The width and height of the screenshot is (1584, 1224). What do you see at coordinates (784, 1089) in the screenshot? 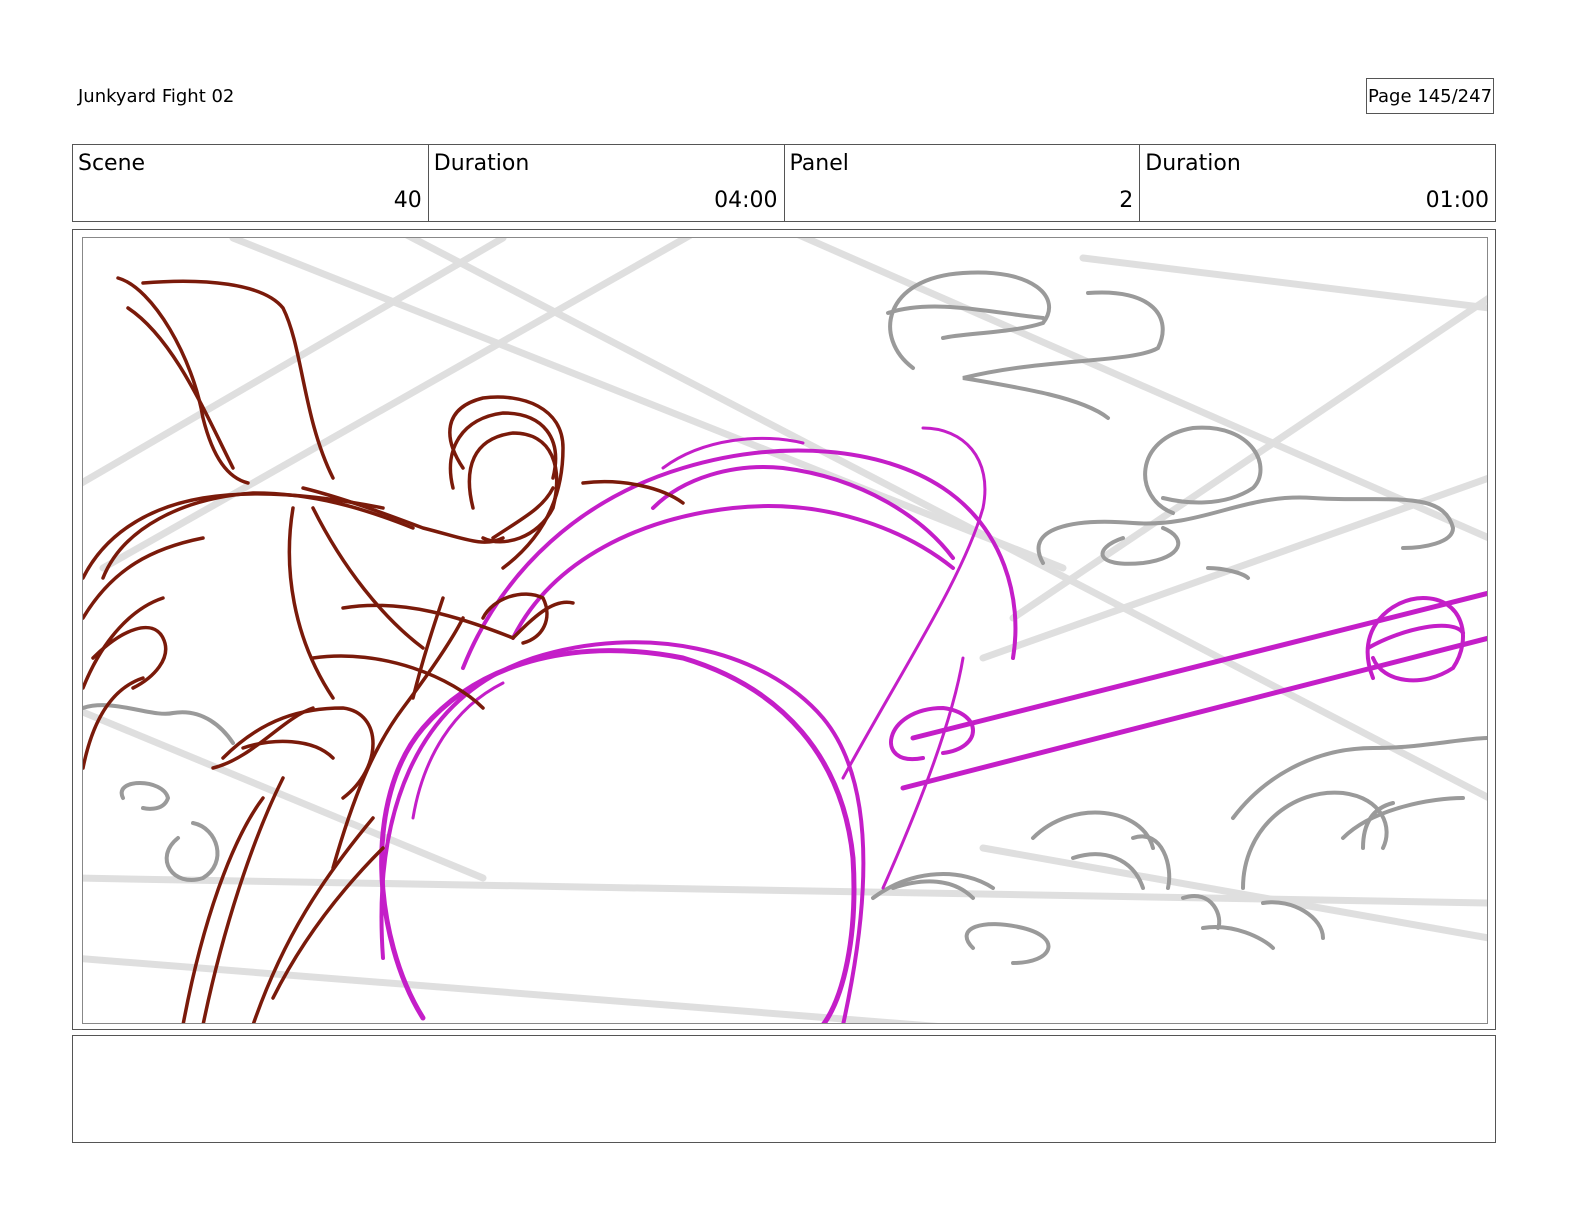
I see `notes-box` at bounding box center [784, 1089].